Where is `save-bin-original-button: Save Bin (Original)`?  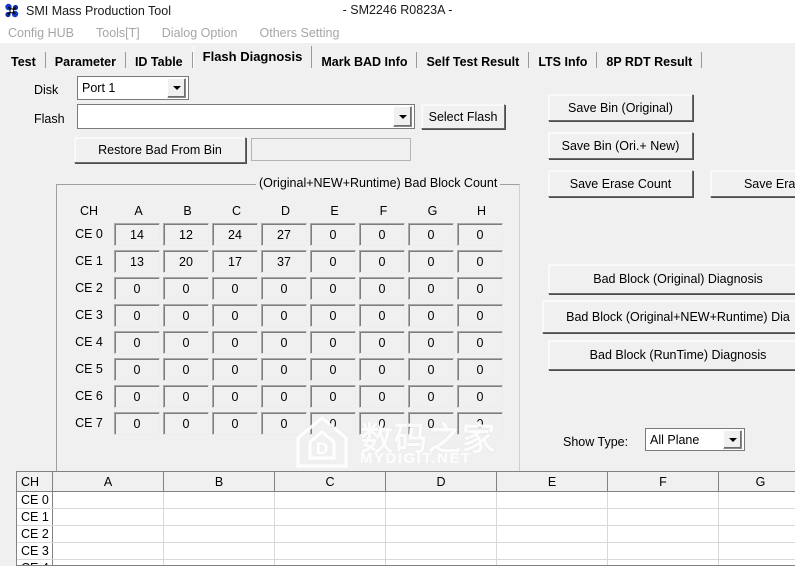
save-bin-original-button: Save Bin (Original) is located at coordinates (620, 107).